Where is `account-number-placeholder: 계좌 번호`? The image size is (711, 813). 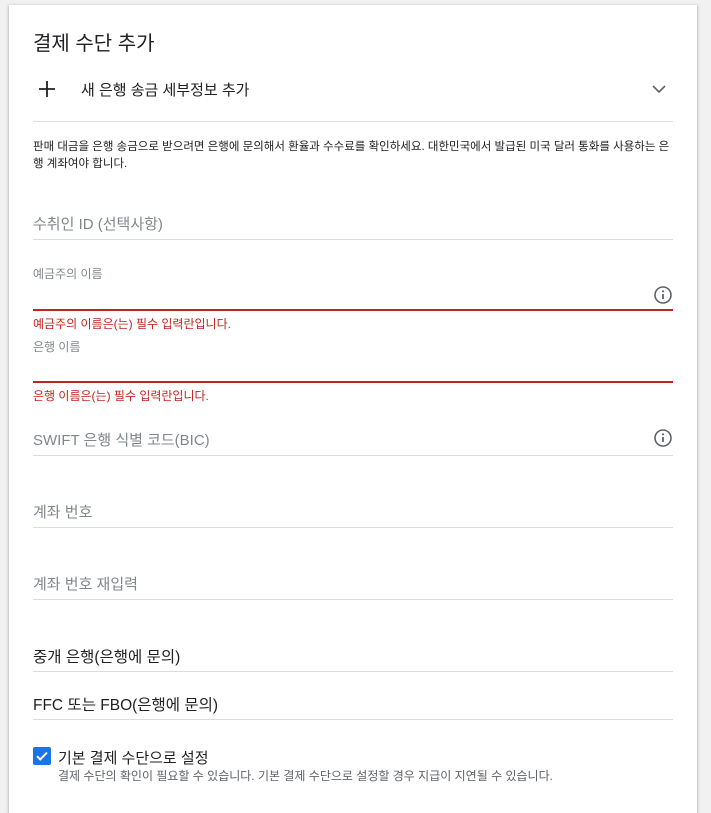 account-number-placeholder: 계좌 번호 is located at coordinates (63, 512).